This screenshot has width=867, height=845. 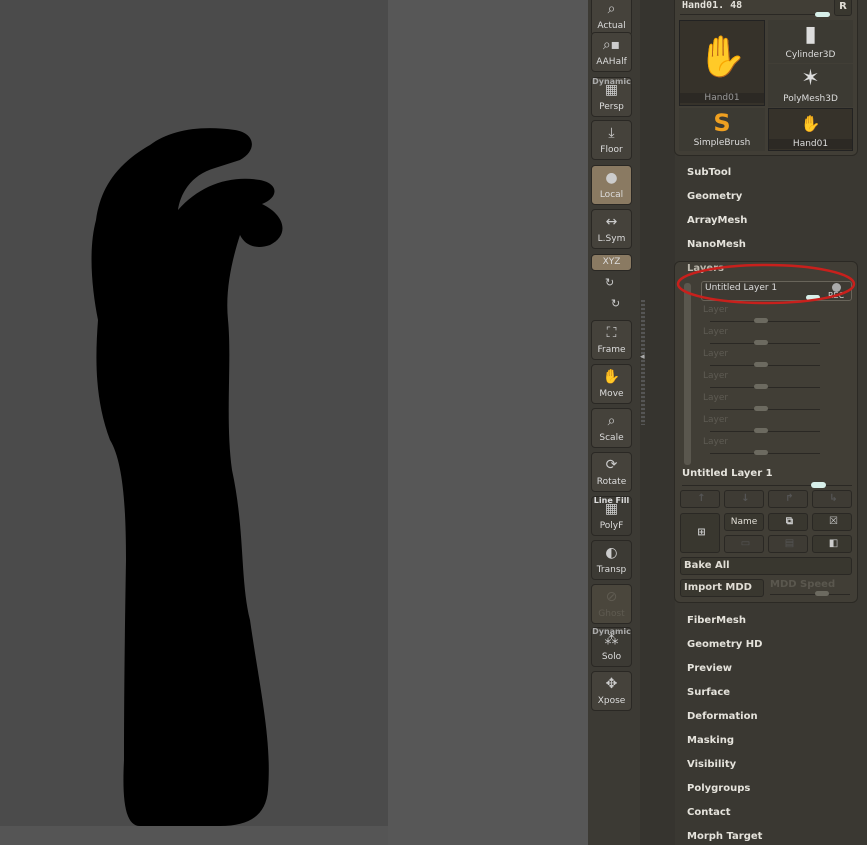 I want to click on selected-layer-slider, so click(x=818, y=485).